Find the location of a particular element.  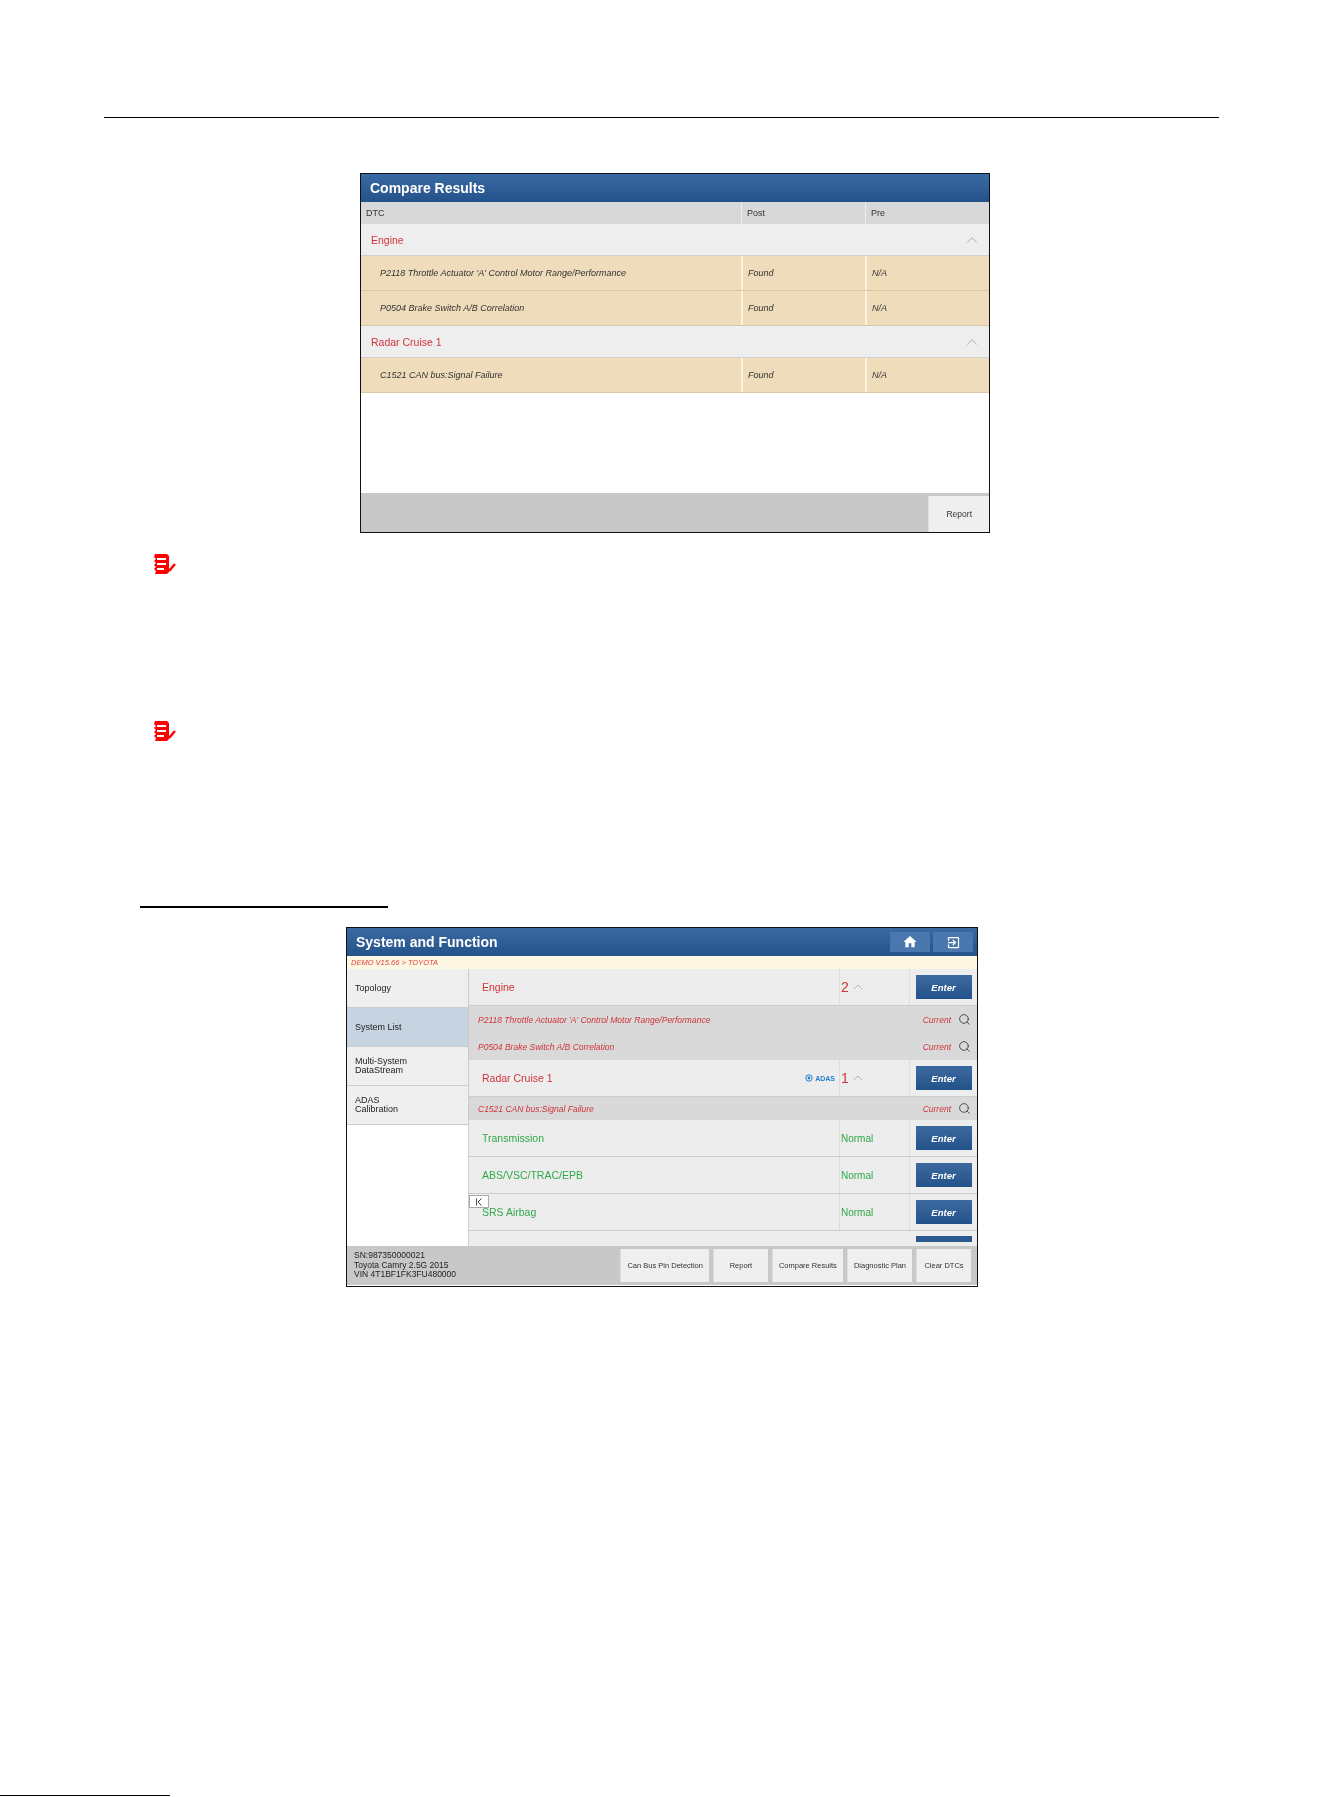

group-row: Radar Cruise 1 is located at coordinates (675, 342).